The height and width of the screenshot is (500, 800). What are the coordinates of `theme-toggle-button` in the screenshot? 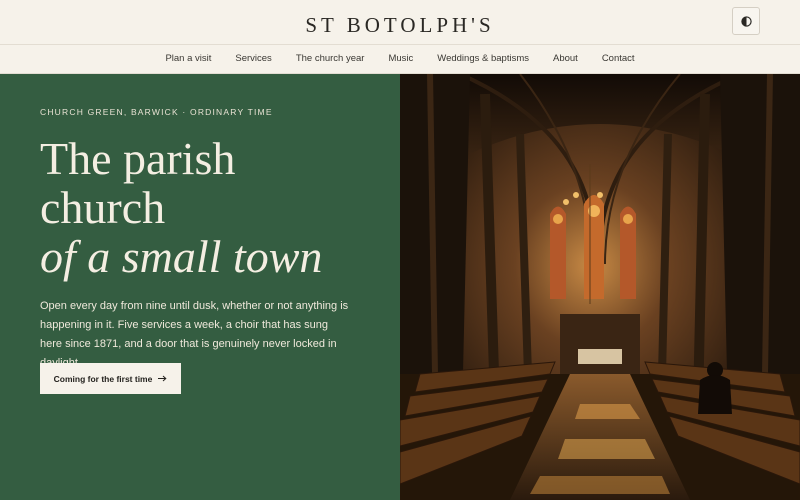 It's located at (746, 21).